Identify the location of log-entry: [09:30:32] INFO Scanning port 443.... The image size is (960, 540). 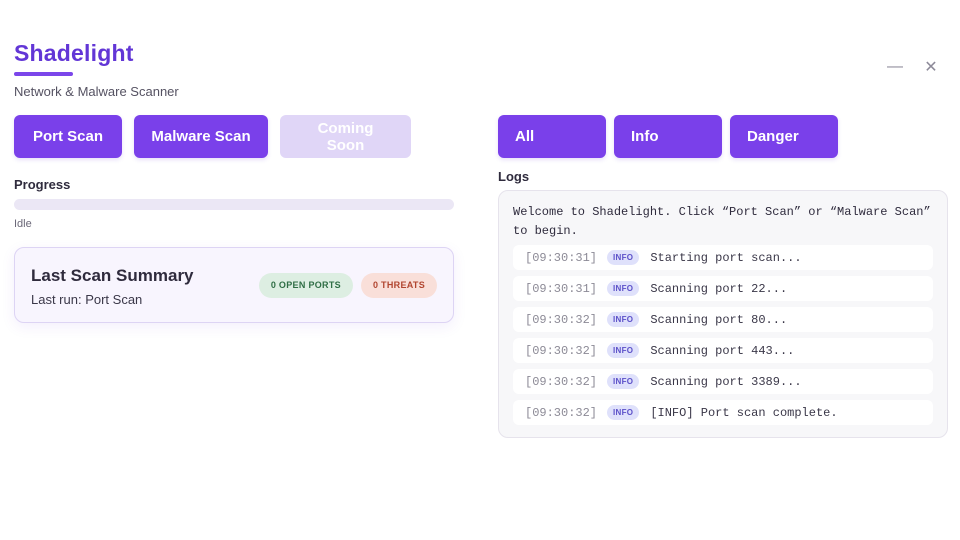
(723, 350).